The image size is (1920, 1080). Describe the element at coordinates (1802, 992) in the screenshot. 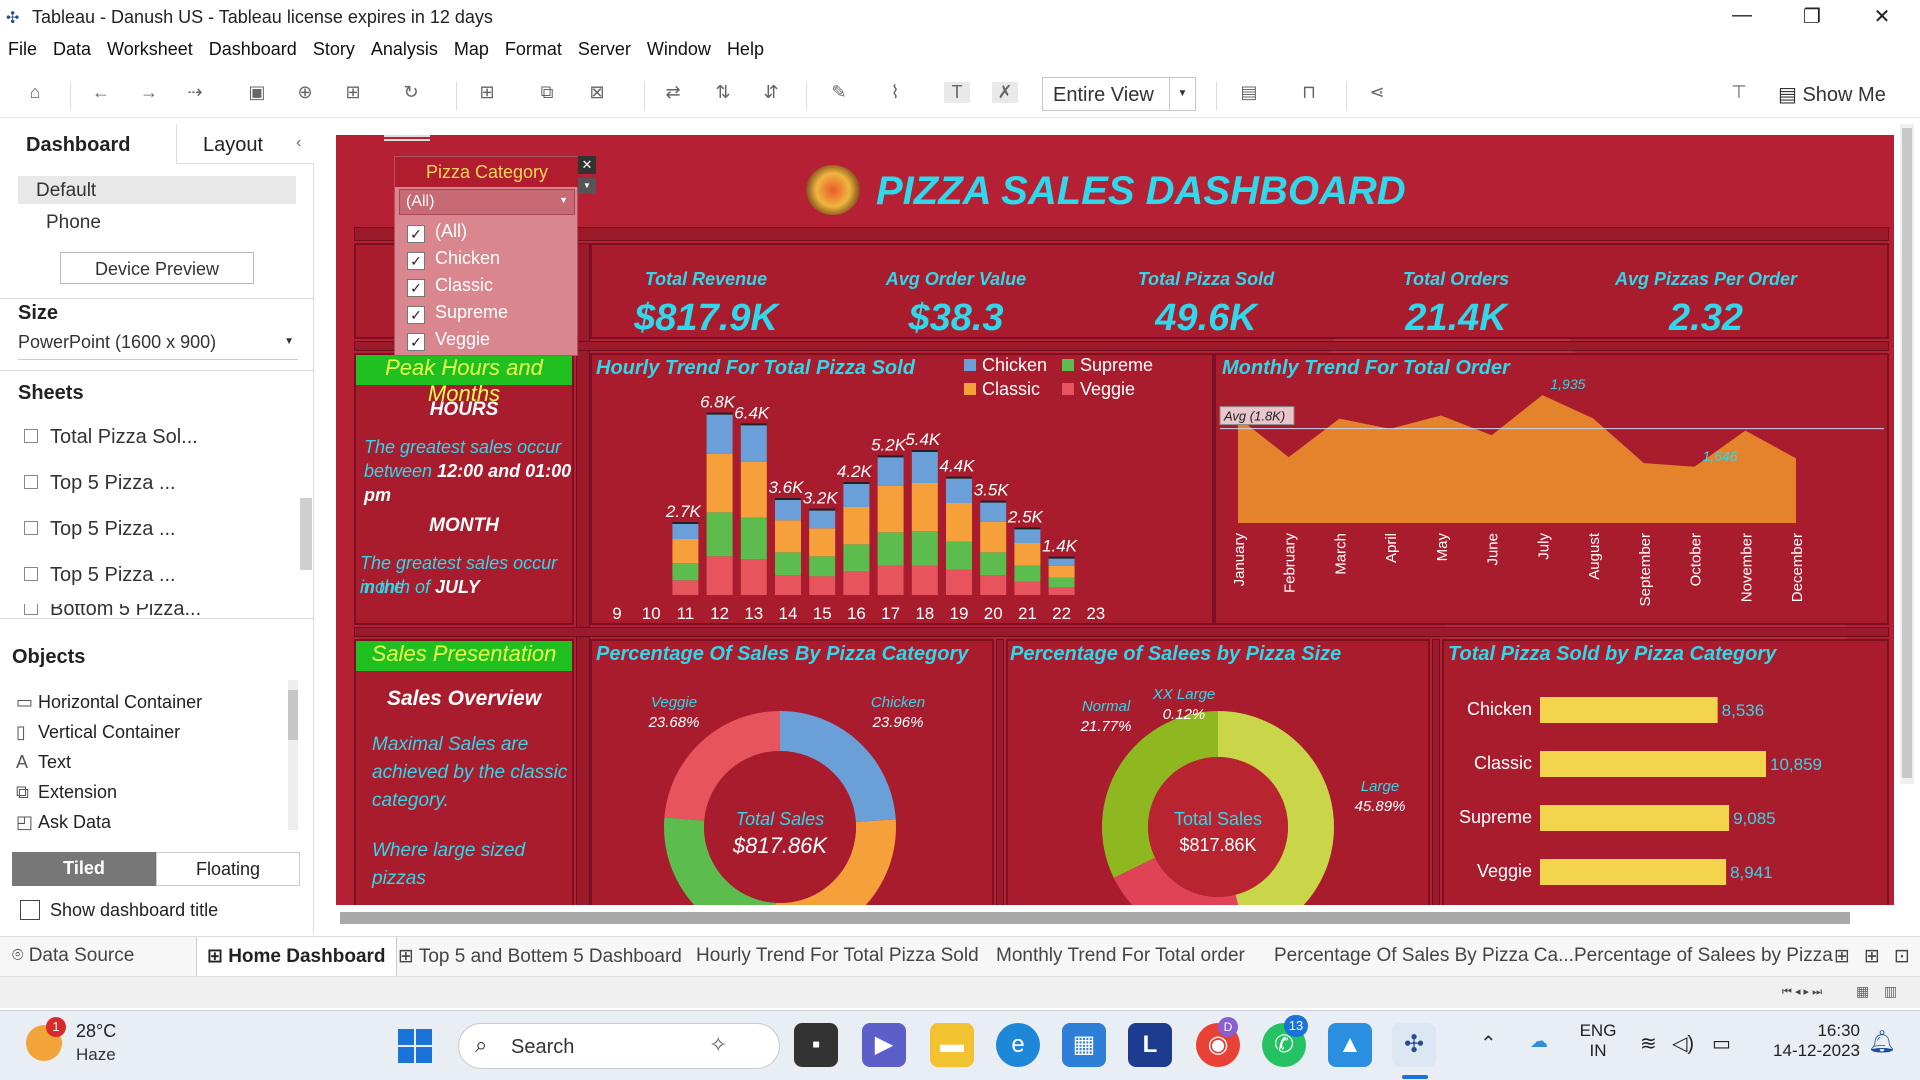

I see `tab-nav-arrows-icon: ⏮ ◂ ▸ ⏭` at that location.